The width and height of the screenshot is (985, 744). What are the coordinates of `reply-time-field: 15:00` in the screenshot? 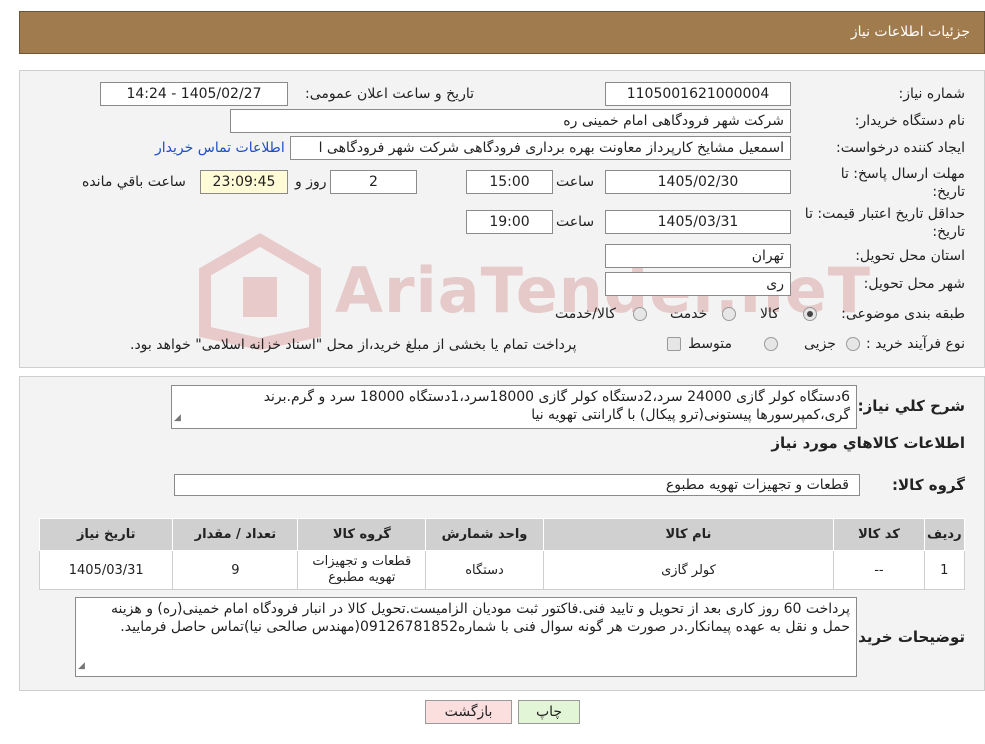 It's located at (509, 182).